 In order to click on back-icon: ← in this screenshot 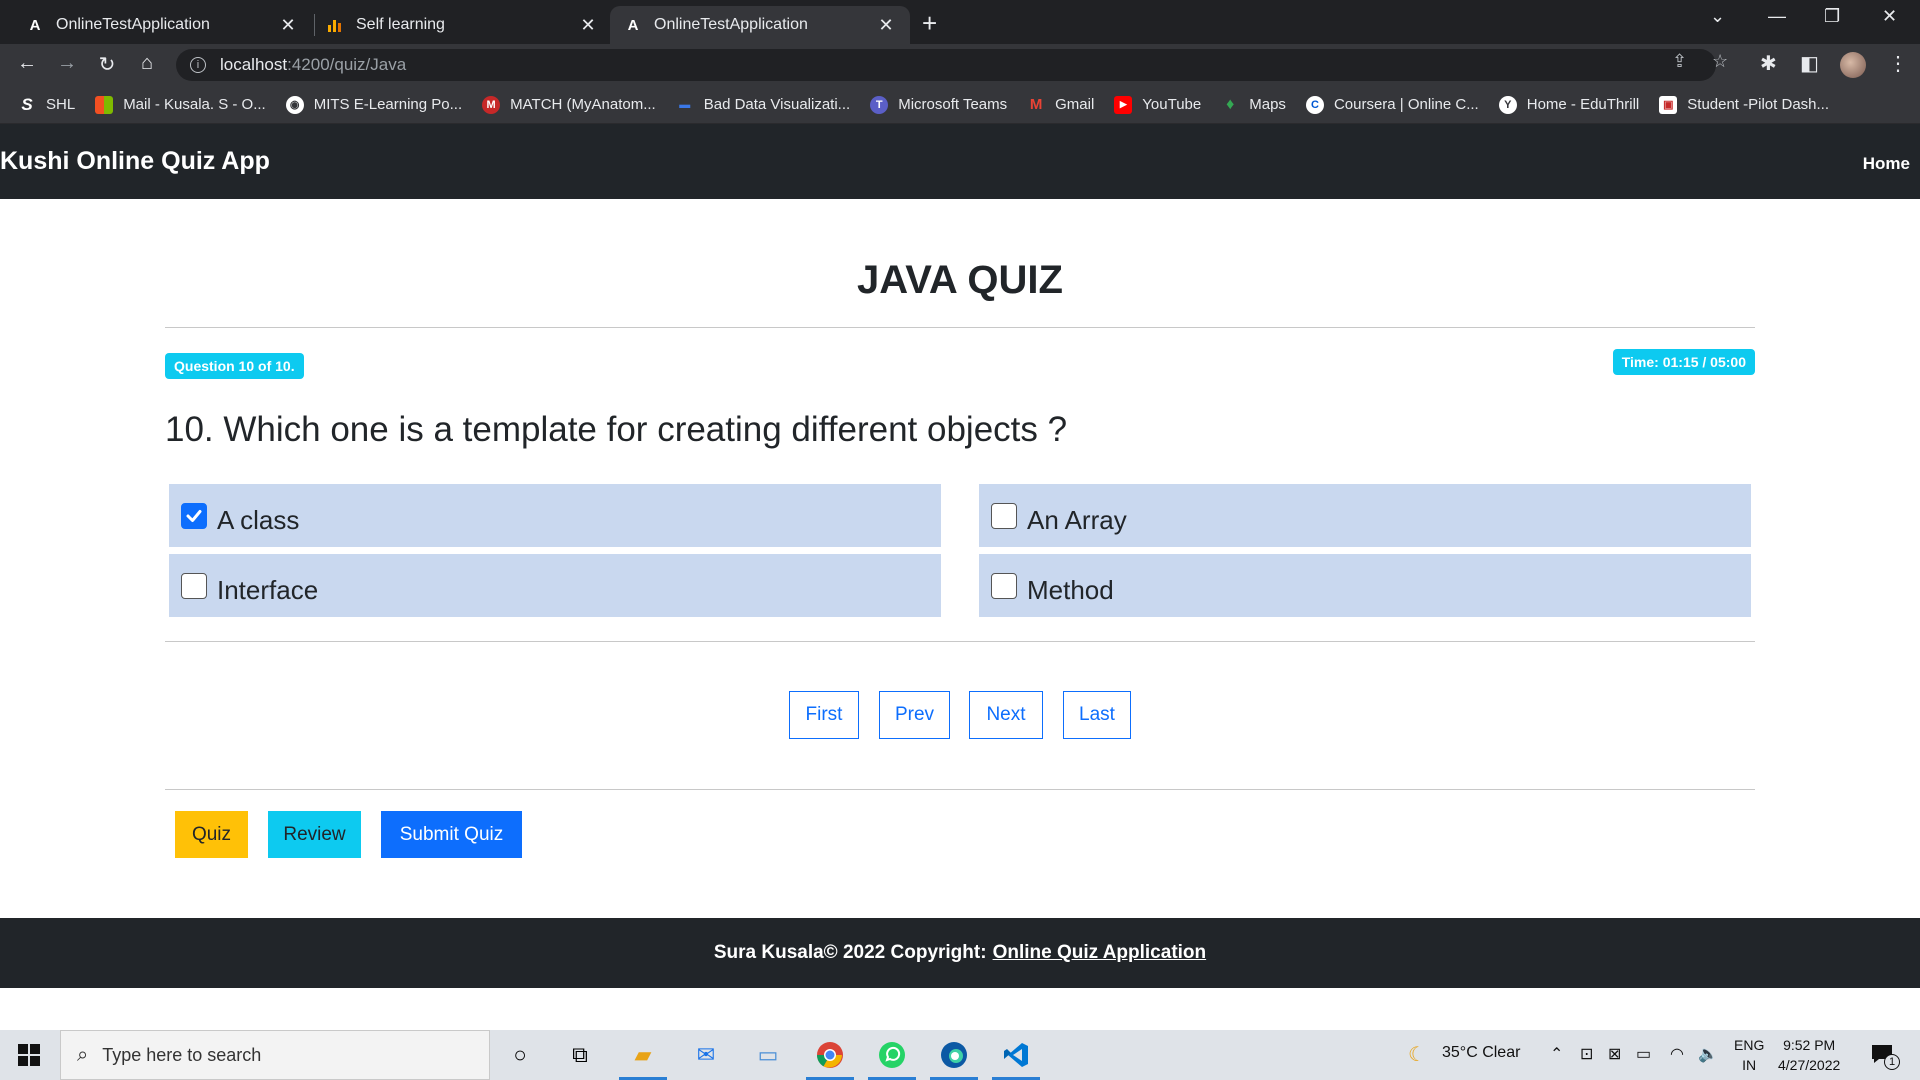, I will do `click(27, 63)`.